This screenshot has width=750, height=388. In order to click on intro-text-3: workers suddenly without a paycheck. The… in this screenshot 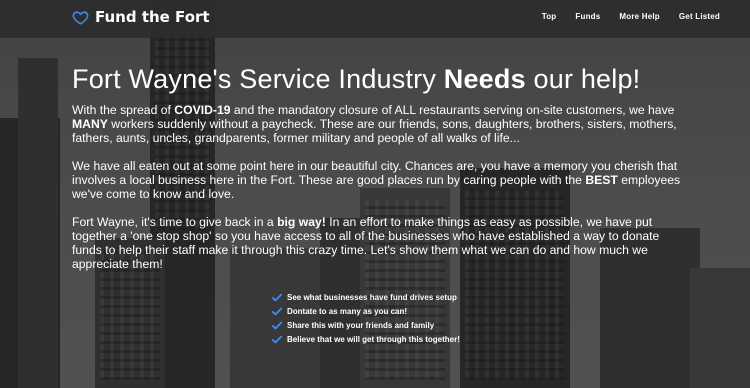, I will do `click(374, 131)`.